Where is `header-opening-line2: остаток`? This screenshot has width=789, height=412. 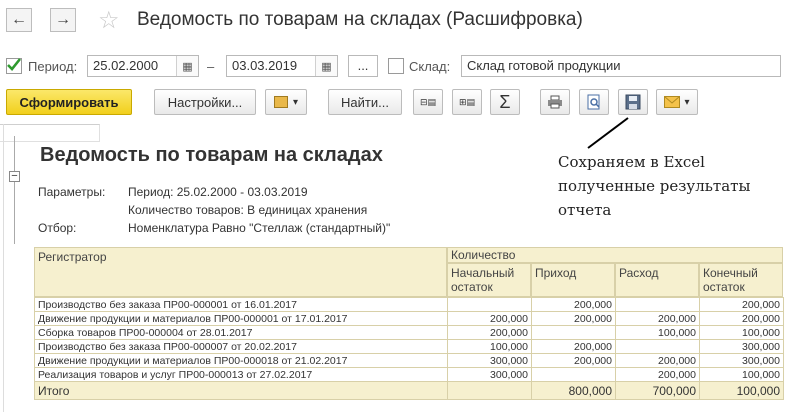 header-opening-line2: остаток is located at coordinates (472, 287).